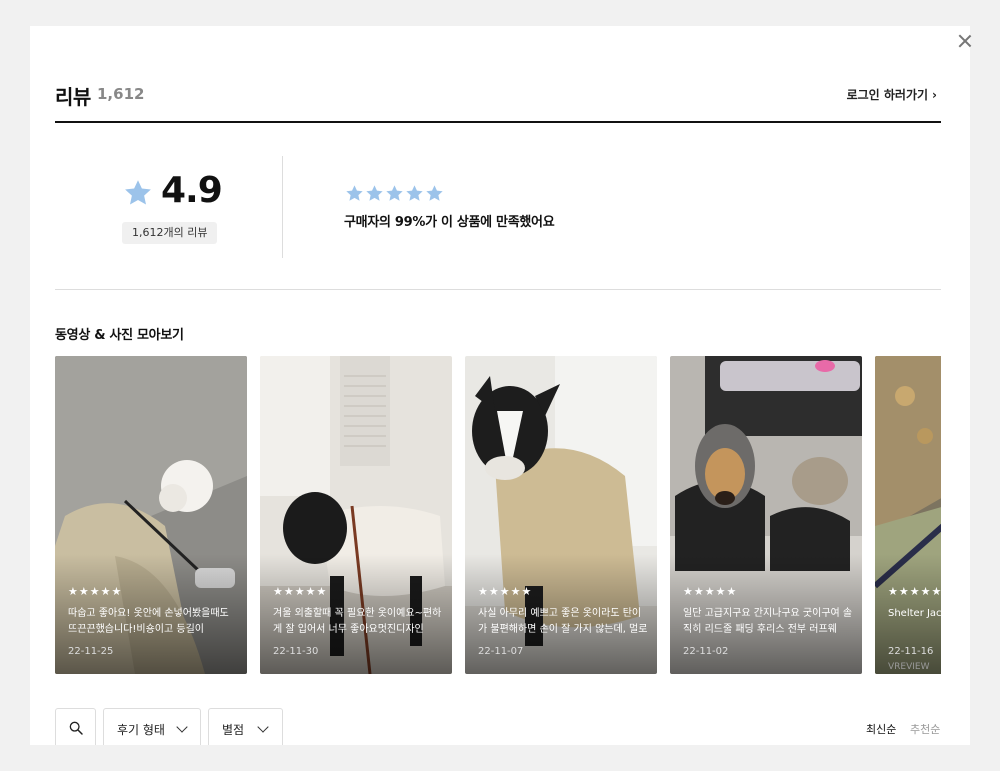 This screenshot has width=1000, height=771. I want to click on card-date: 22-11-25, so click(91, 651).